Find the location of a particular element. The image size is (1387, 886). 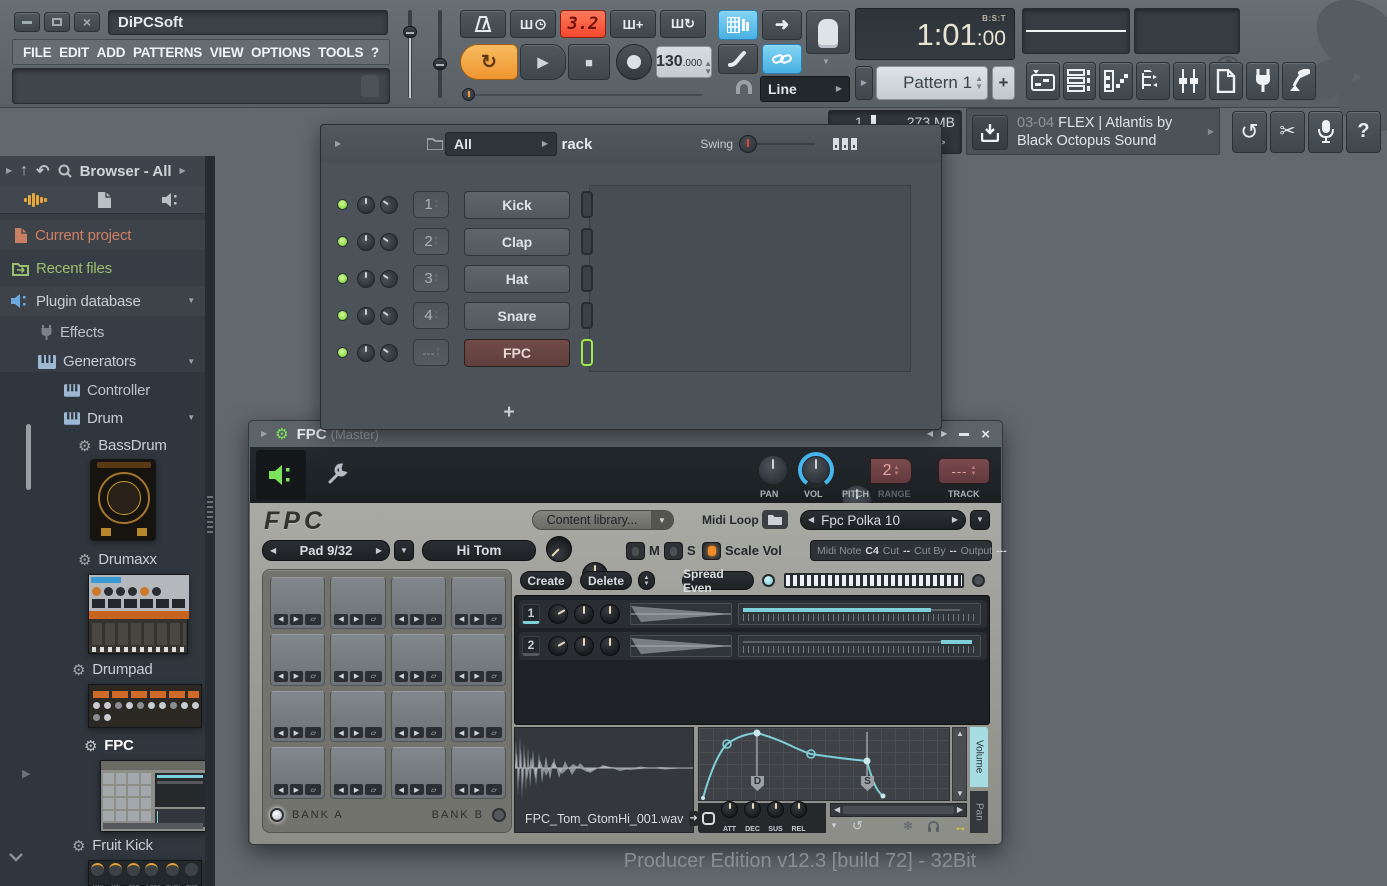

pad-pan-knob is located at coordinates (559, 549).